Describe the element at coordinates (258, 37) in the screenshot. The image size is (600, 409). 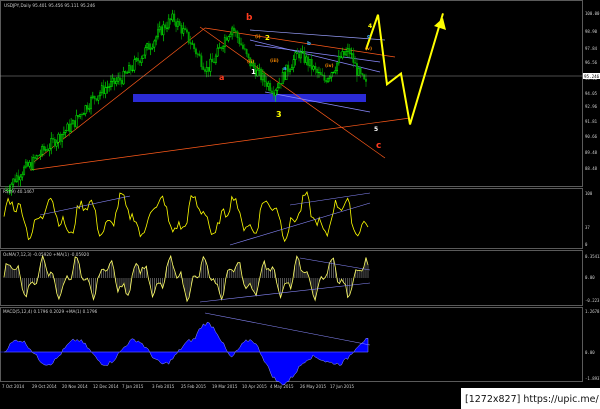
I see `wave-label: (i)` at that location.